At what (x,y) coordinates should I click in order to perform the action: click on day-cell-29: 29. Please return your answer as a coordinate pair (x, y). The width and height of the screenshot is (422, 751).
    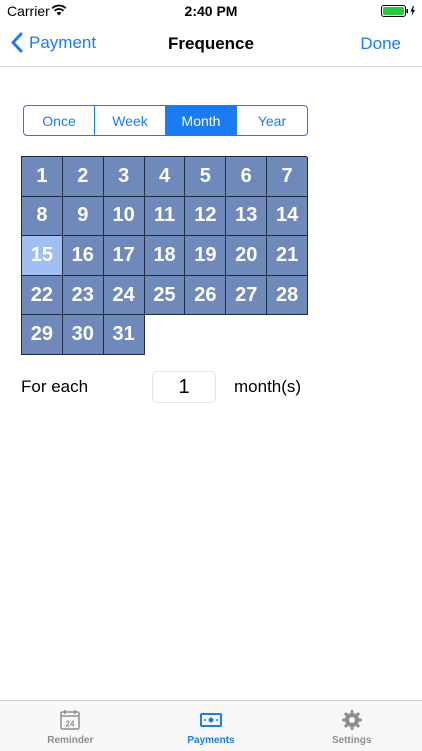
    Looking at the image, I should click on (42, 335).